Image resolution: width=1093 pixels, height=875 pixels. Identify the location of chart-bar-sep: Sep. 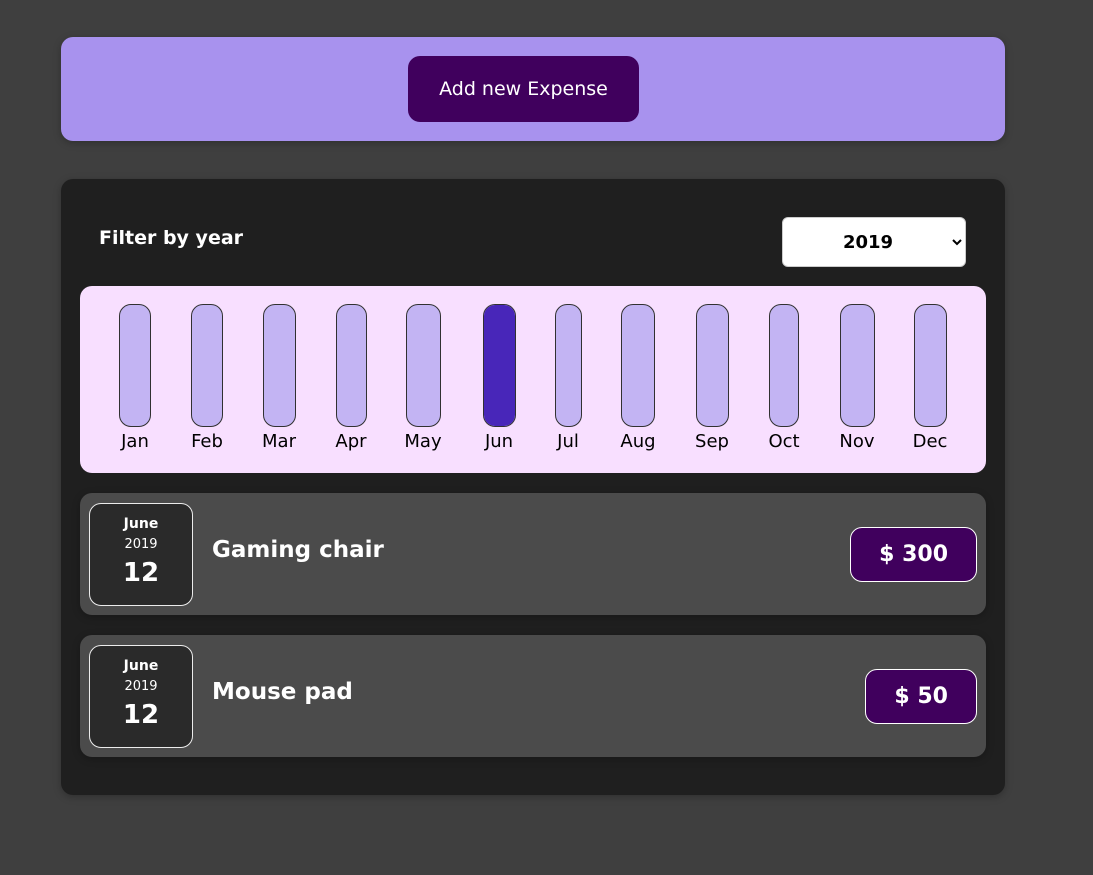
(712, 378).